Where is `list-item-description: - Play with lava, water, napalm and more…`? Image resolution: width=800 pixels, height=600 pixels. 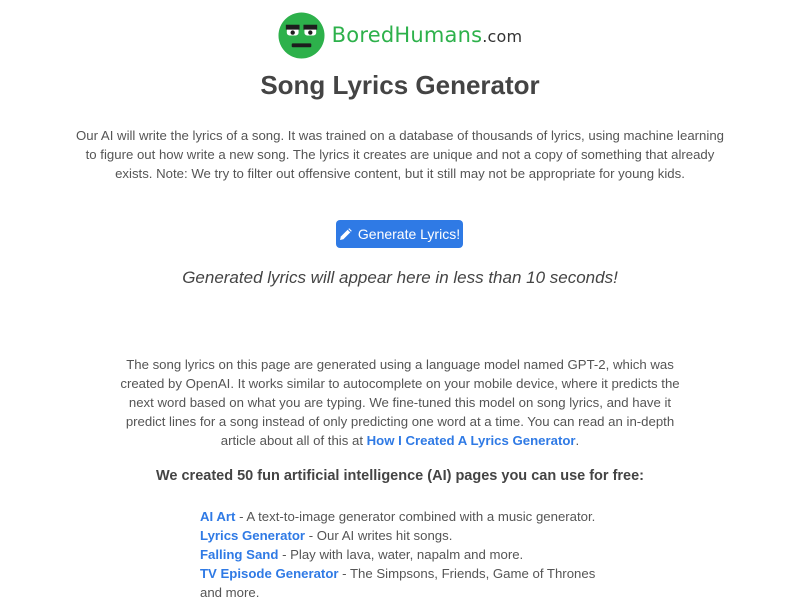
list-item-description: - Play with lava, water, napalm and more… is located at coordinates (401, 554).